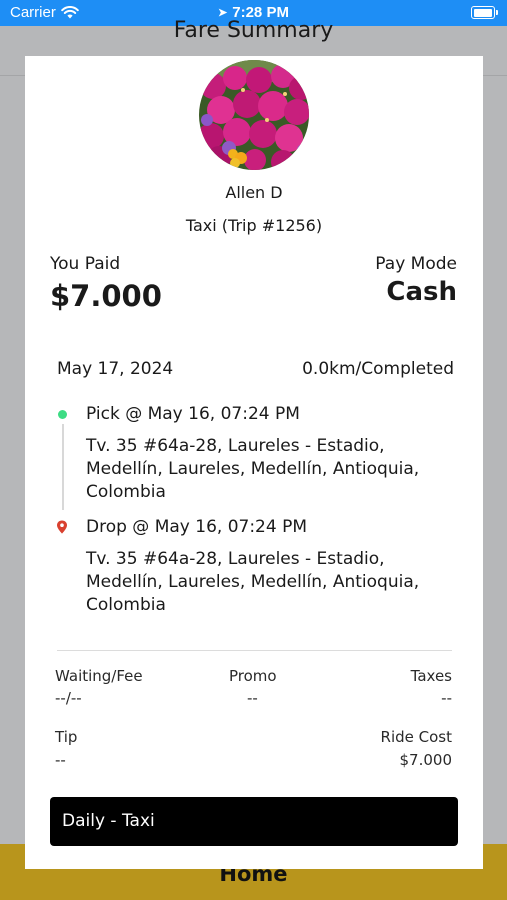  Describe the element at coordinates (60, 760) in the screenshot. I see `tip-value: --` at that location.